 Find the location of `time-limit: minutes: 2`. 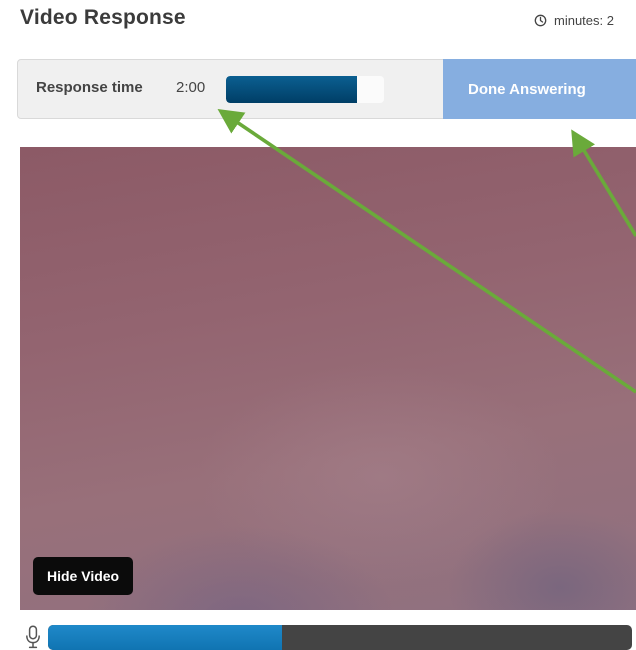

time-limit: minutes: 2 is located at coordinates (574, 20).